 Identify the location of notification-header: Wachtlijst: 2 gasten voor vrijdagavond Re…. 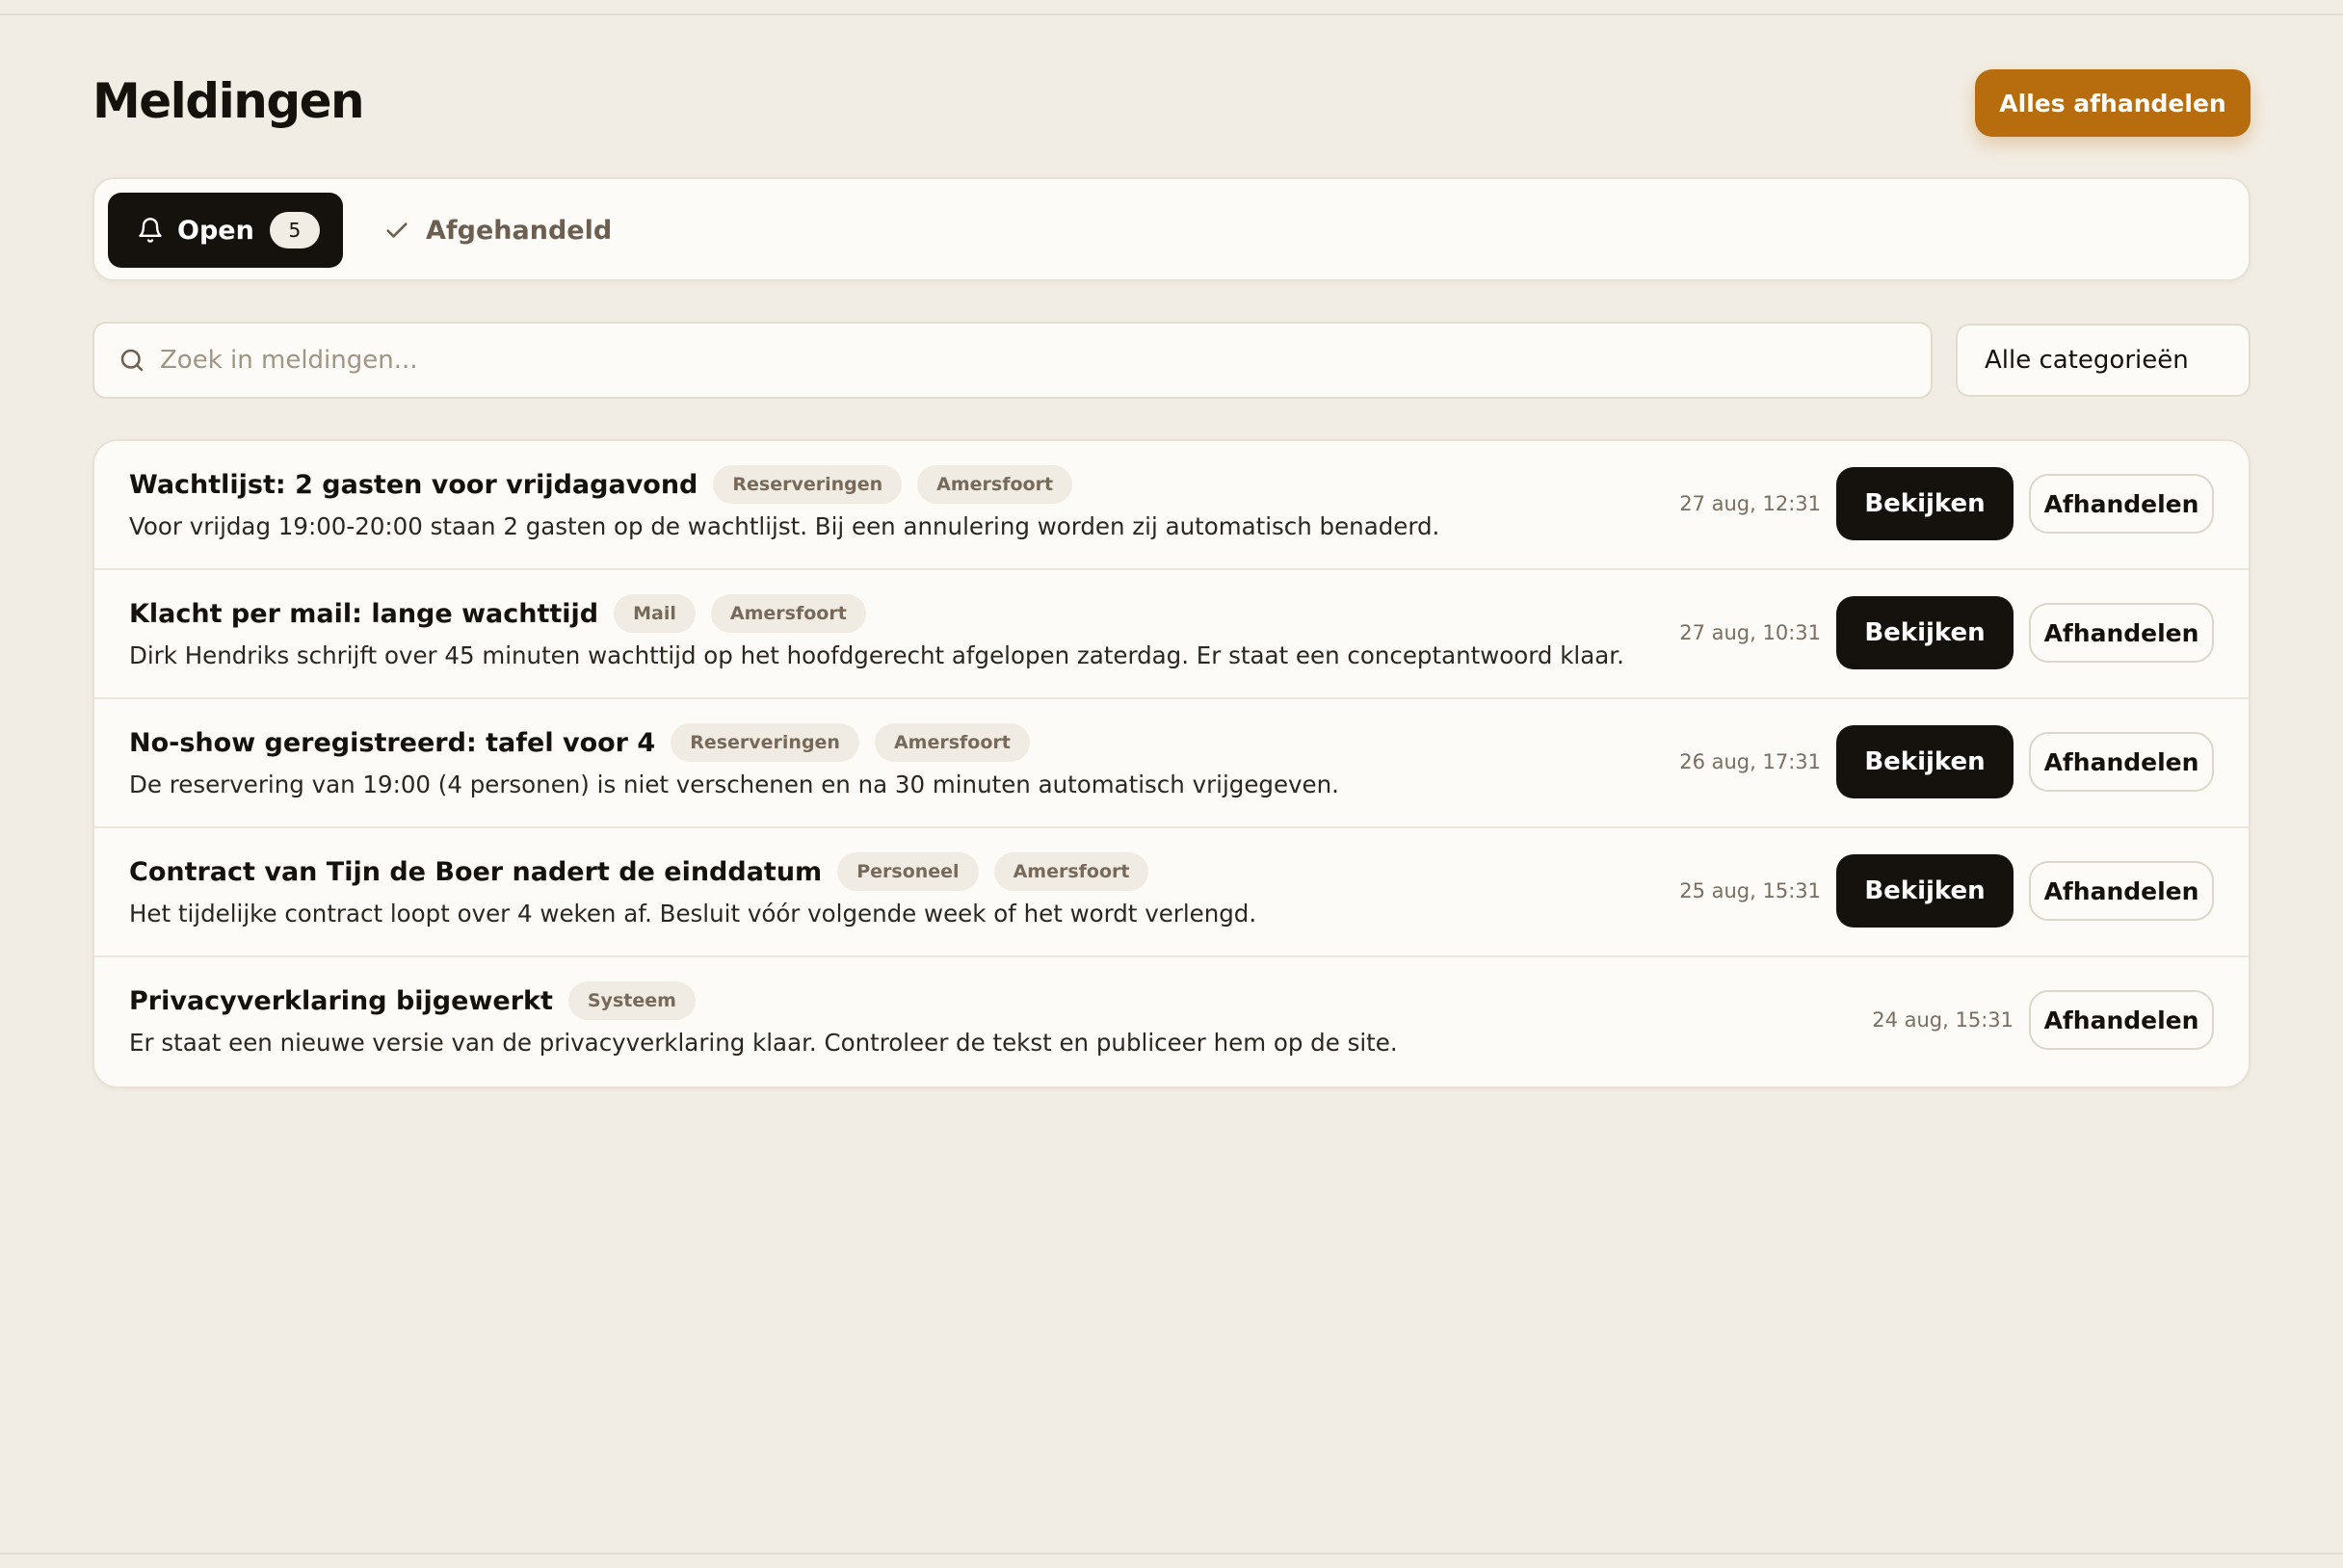
(601, 484).